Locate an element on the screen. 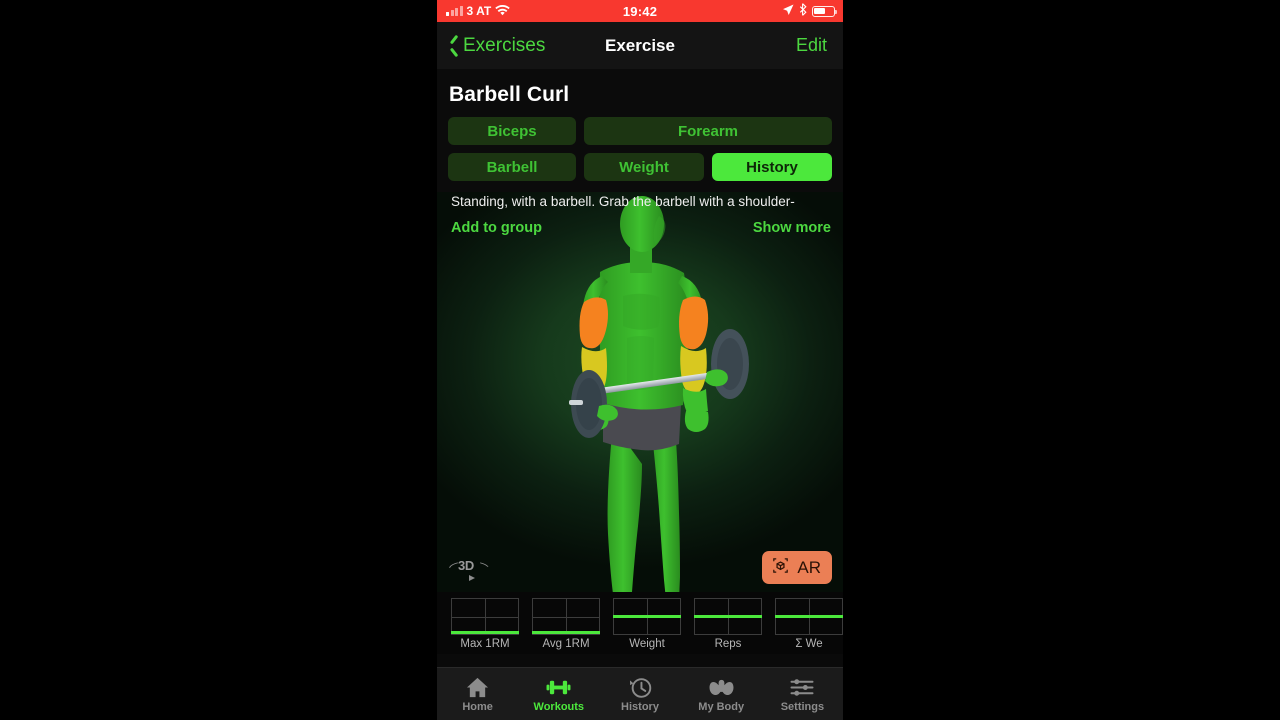 The height and width of the screenshot is (720, 1280). chart-max-1rm: Max 1RM is located at coordinates (485, 626).